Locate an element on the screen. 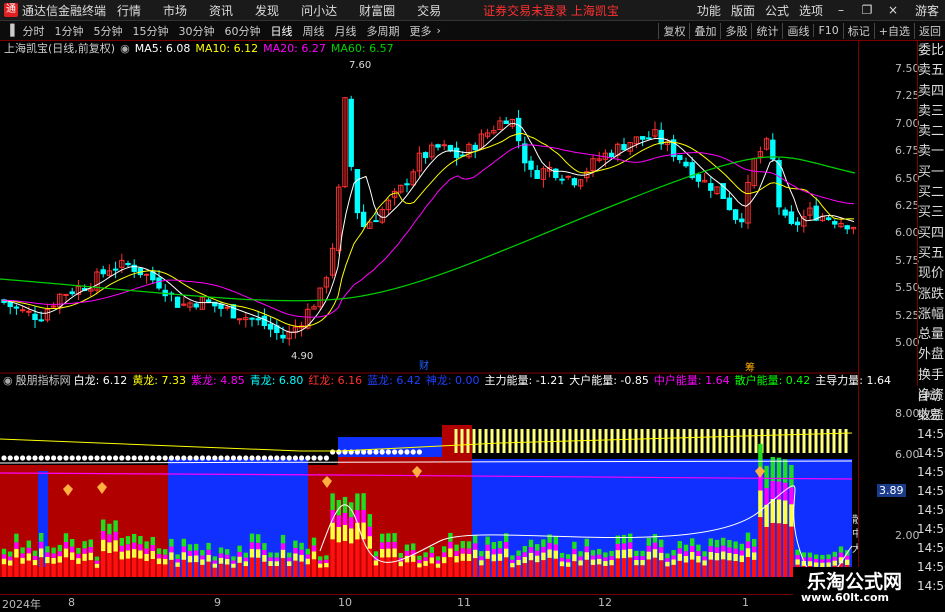  multi-stock-button: 多股 is located at coordinates (735, 30).